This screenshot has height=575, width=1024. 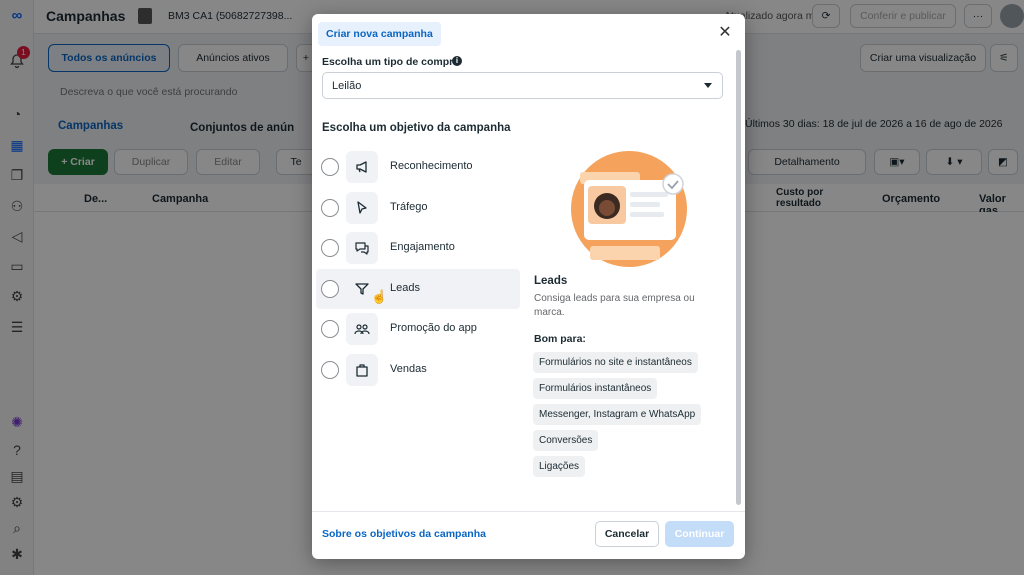 What do you see at coordinates (433, 328) in the screenshot?
I see `objective-label: Promoção do app` at bounding box center [433, 328].